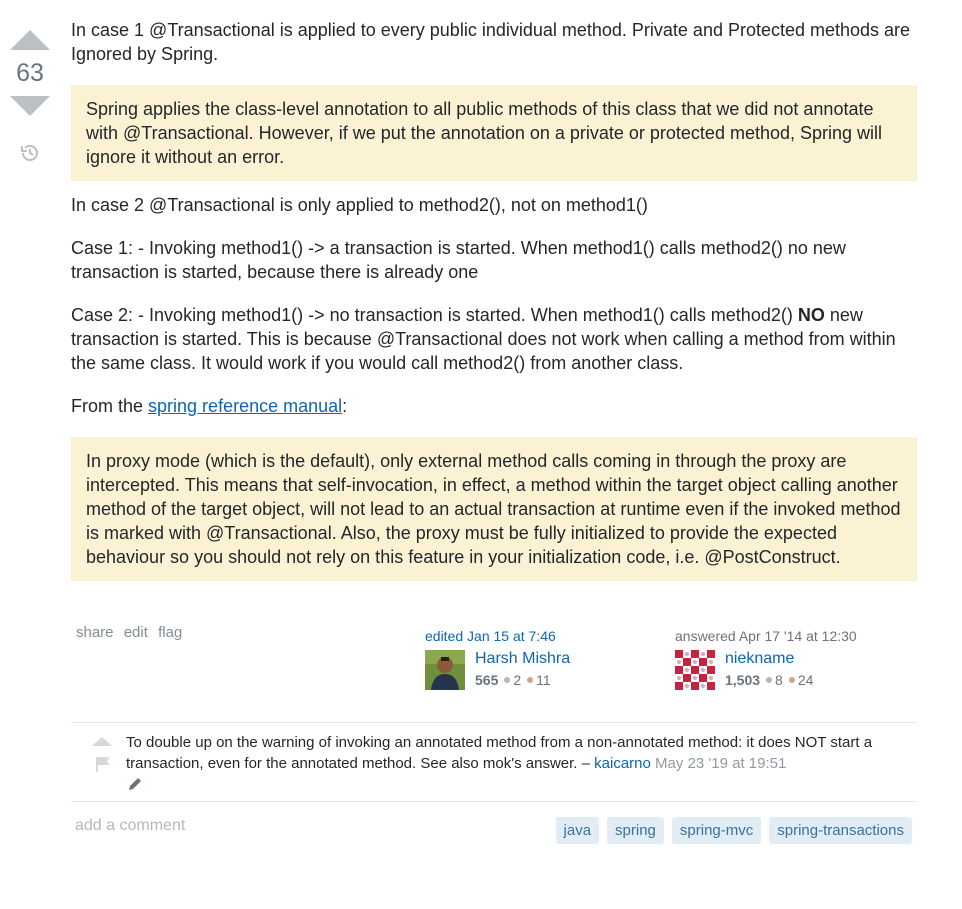 The height and width of the screenshot is (909, 962). Describe the element at coordinates (720, 763) in the screenshot. I see `comment-time: May 23 '19 at 19:51` at that location.